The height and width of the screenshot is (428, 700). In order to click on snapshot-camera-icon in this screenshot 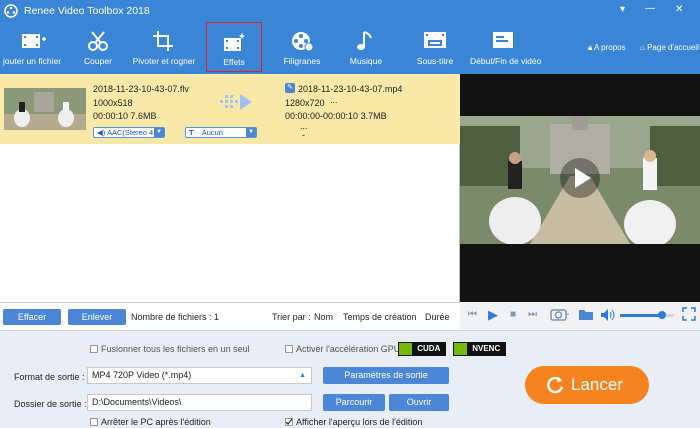, I will do `click(560, 315)`.